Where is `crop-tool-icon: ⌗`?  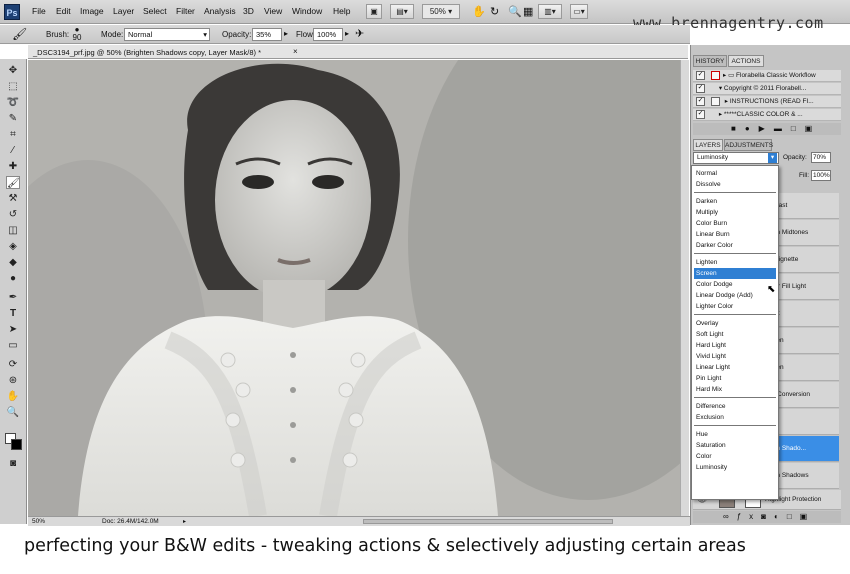
crop-tool-icon: ⌗ is located at coordinates (13, 134).